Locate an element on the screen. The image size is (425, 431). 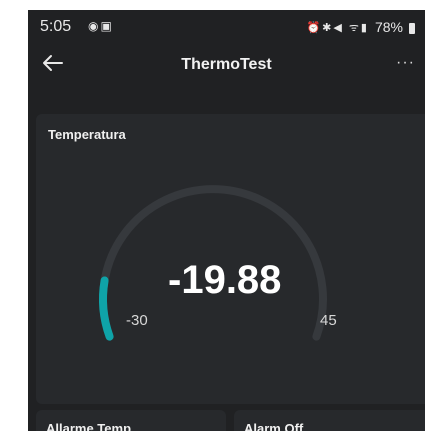
more-options-icon: ··· is located at coordinates (405, 63).